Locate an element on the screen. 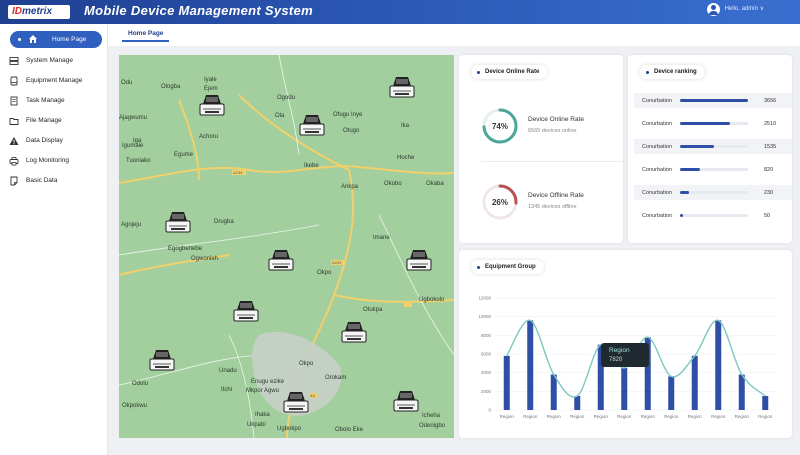 Image resolution: width=800 pixels, height=455 pixels. map-place-label: Okobo is located at coordinates (393, 184).